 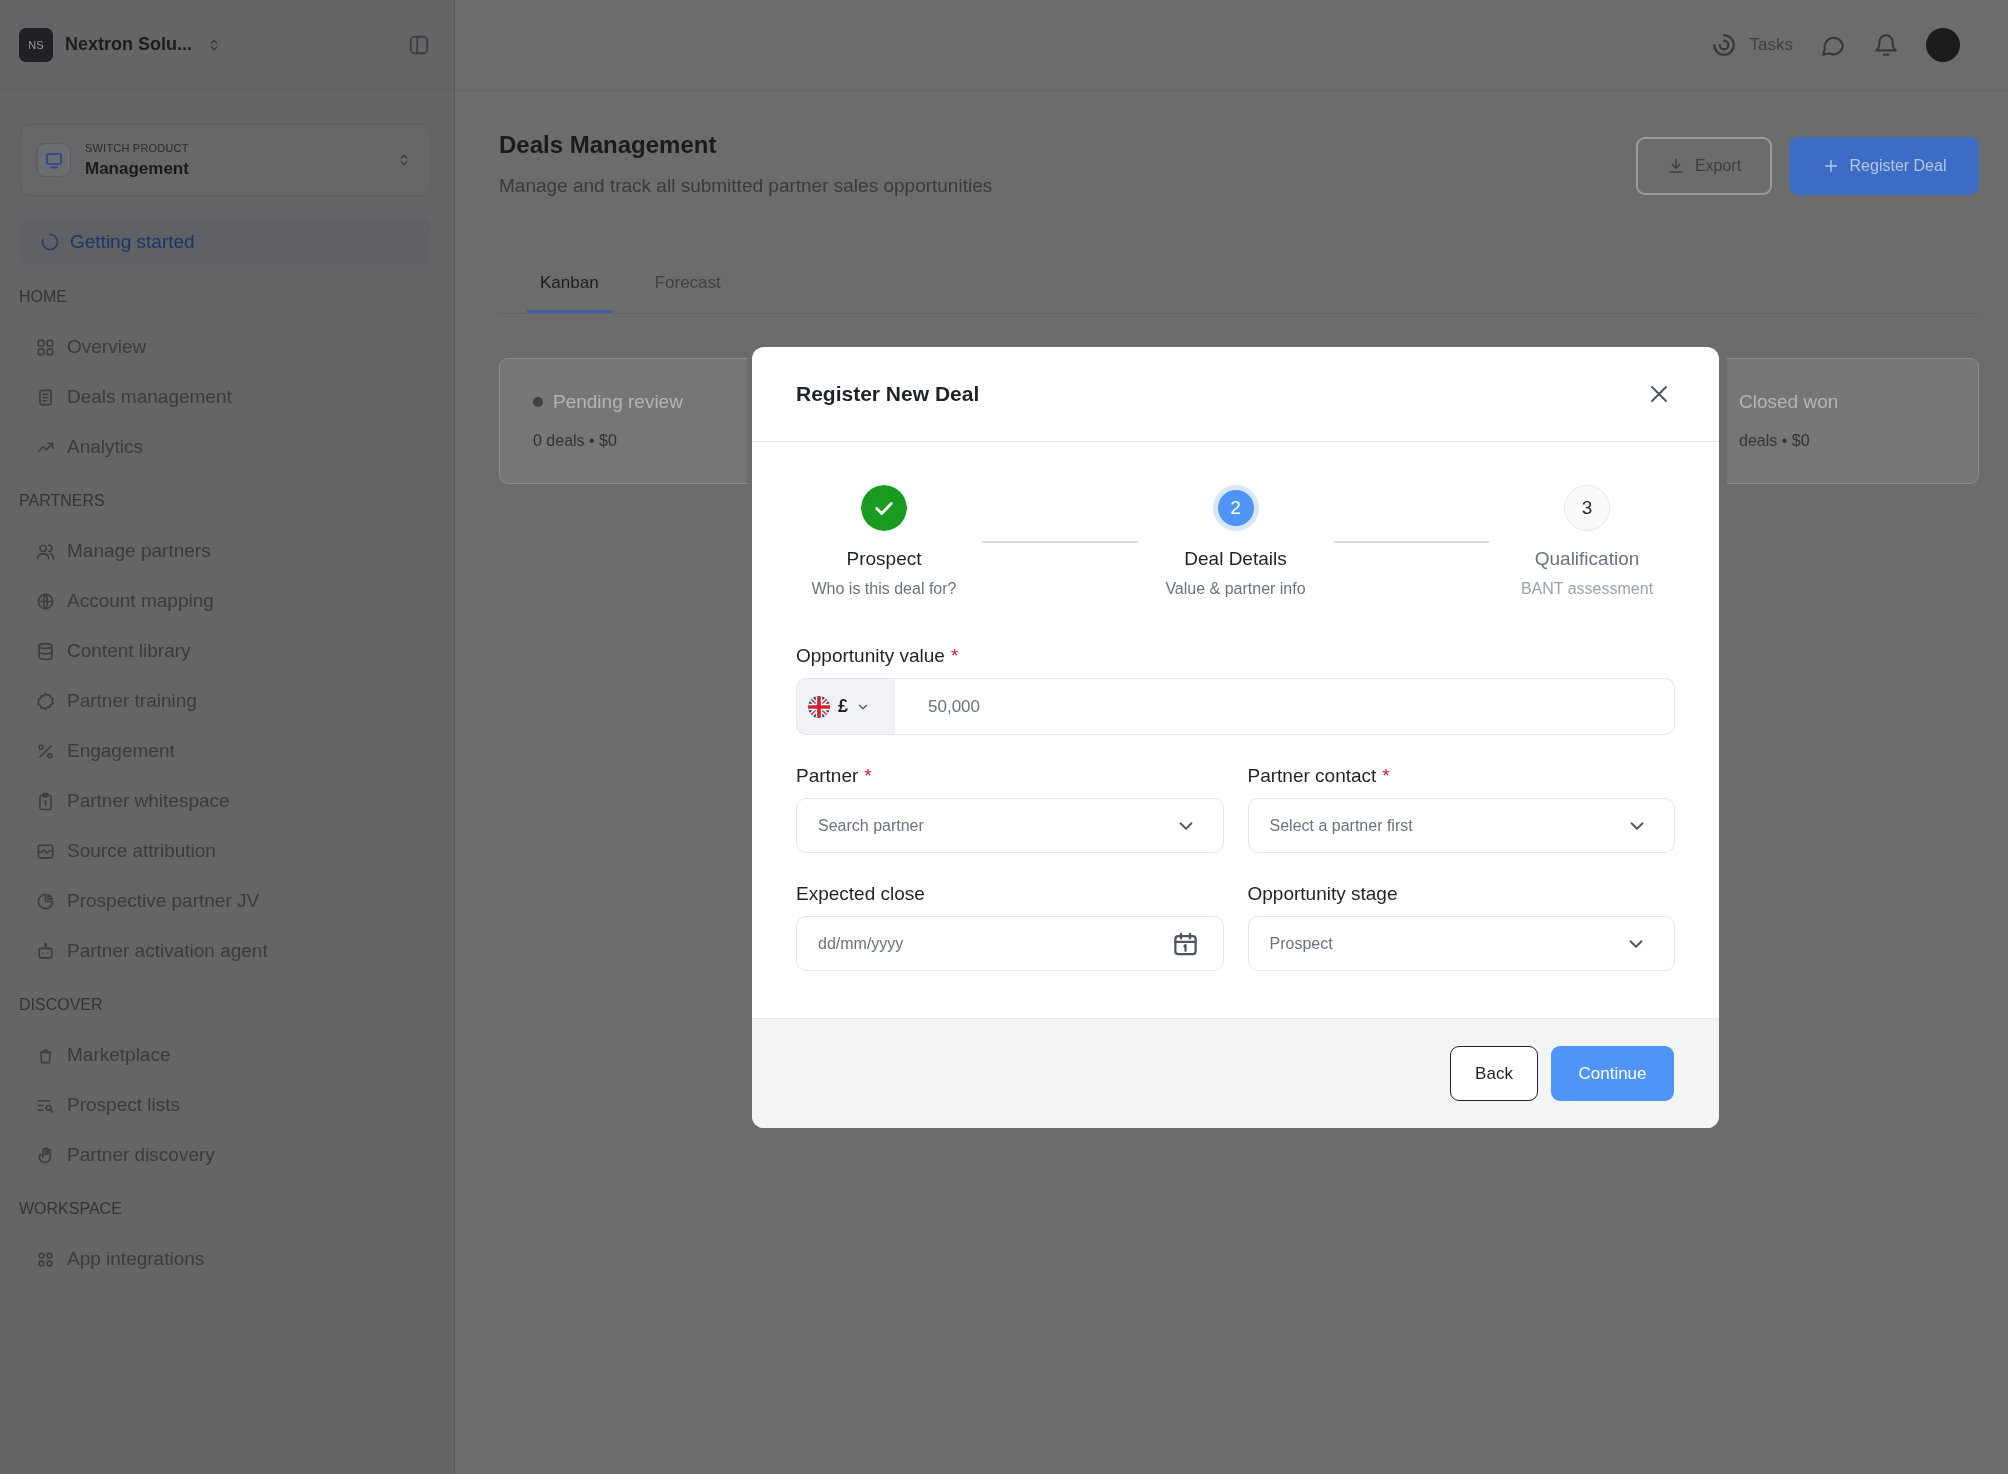 What do you see at coordinates (45, 397) in the screenshot?
I see `document-icon` at bounding box center [45, 397].